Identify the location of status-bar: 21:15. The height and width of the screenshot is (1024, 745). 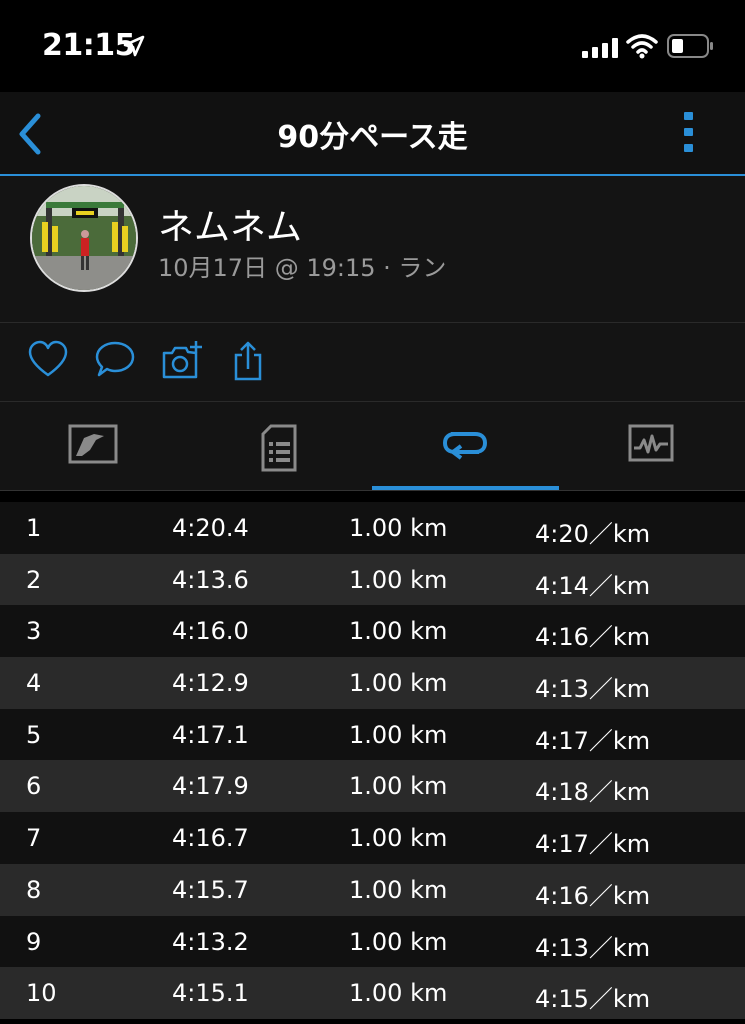
(372, 46).